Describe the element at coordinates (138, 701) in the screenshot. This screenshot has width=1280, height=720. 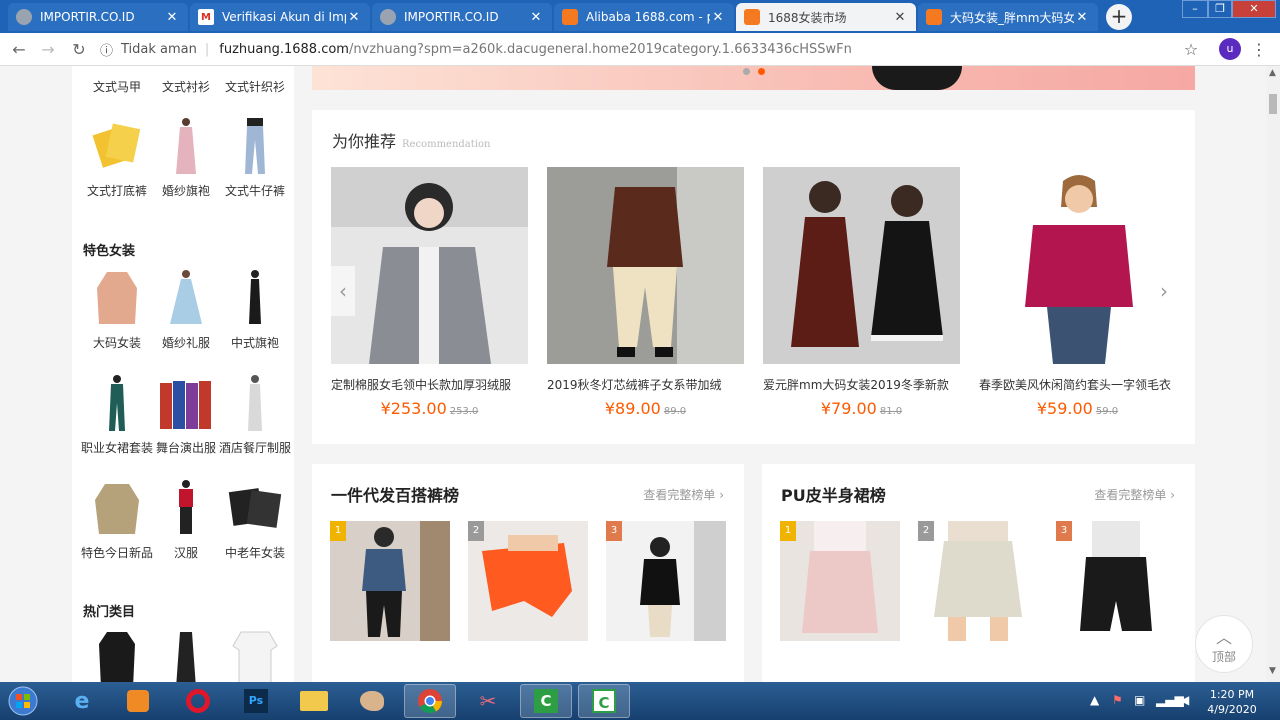
I see `media-player-icon` at that location.